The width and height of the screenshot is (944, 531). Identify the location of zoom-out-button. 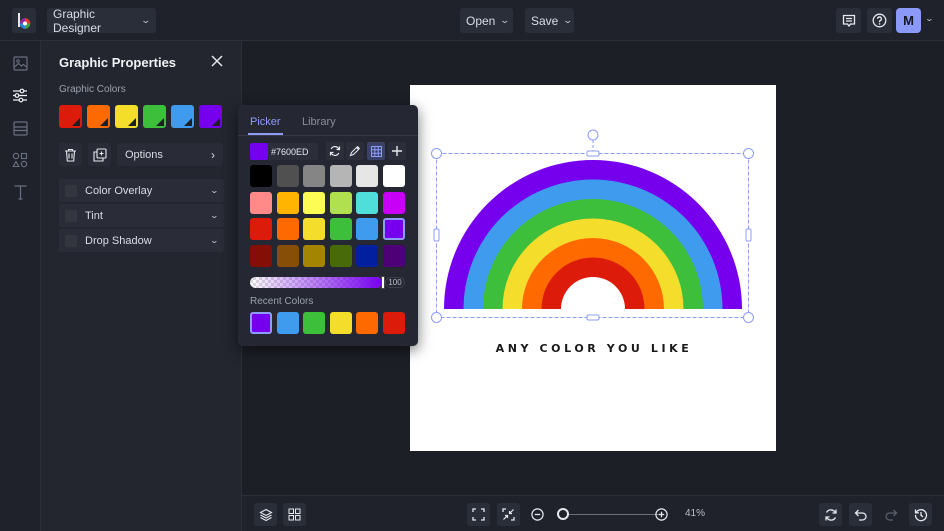
(537, 514).